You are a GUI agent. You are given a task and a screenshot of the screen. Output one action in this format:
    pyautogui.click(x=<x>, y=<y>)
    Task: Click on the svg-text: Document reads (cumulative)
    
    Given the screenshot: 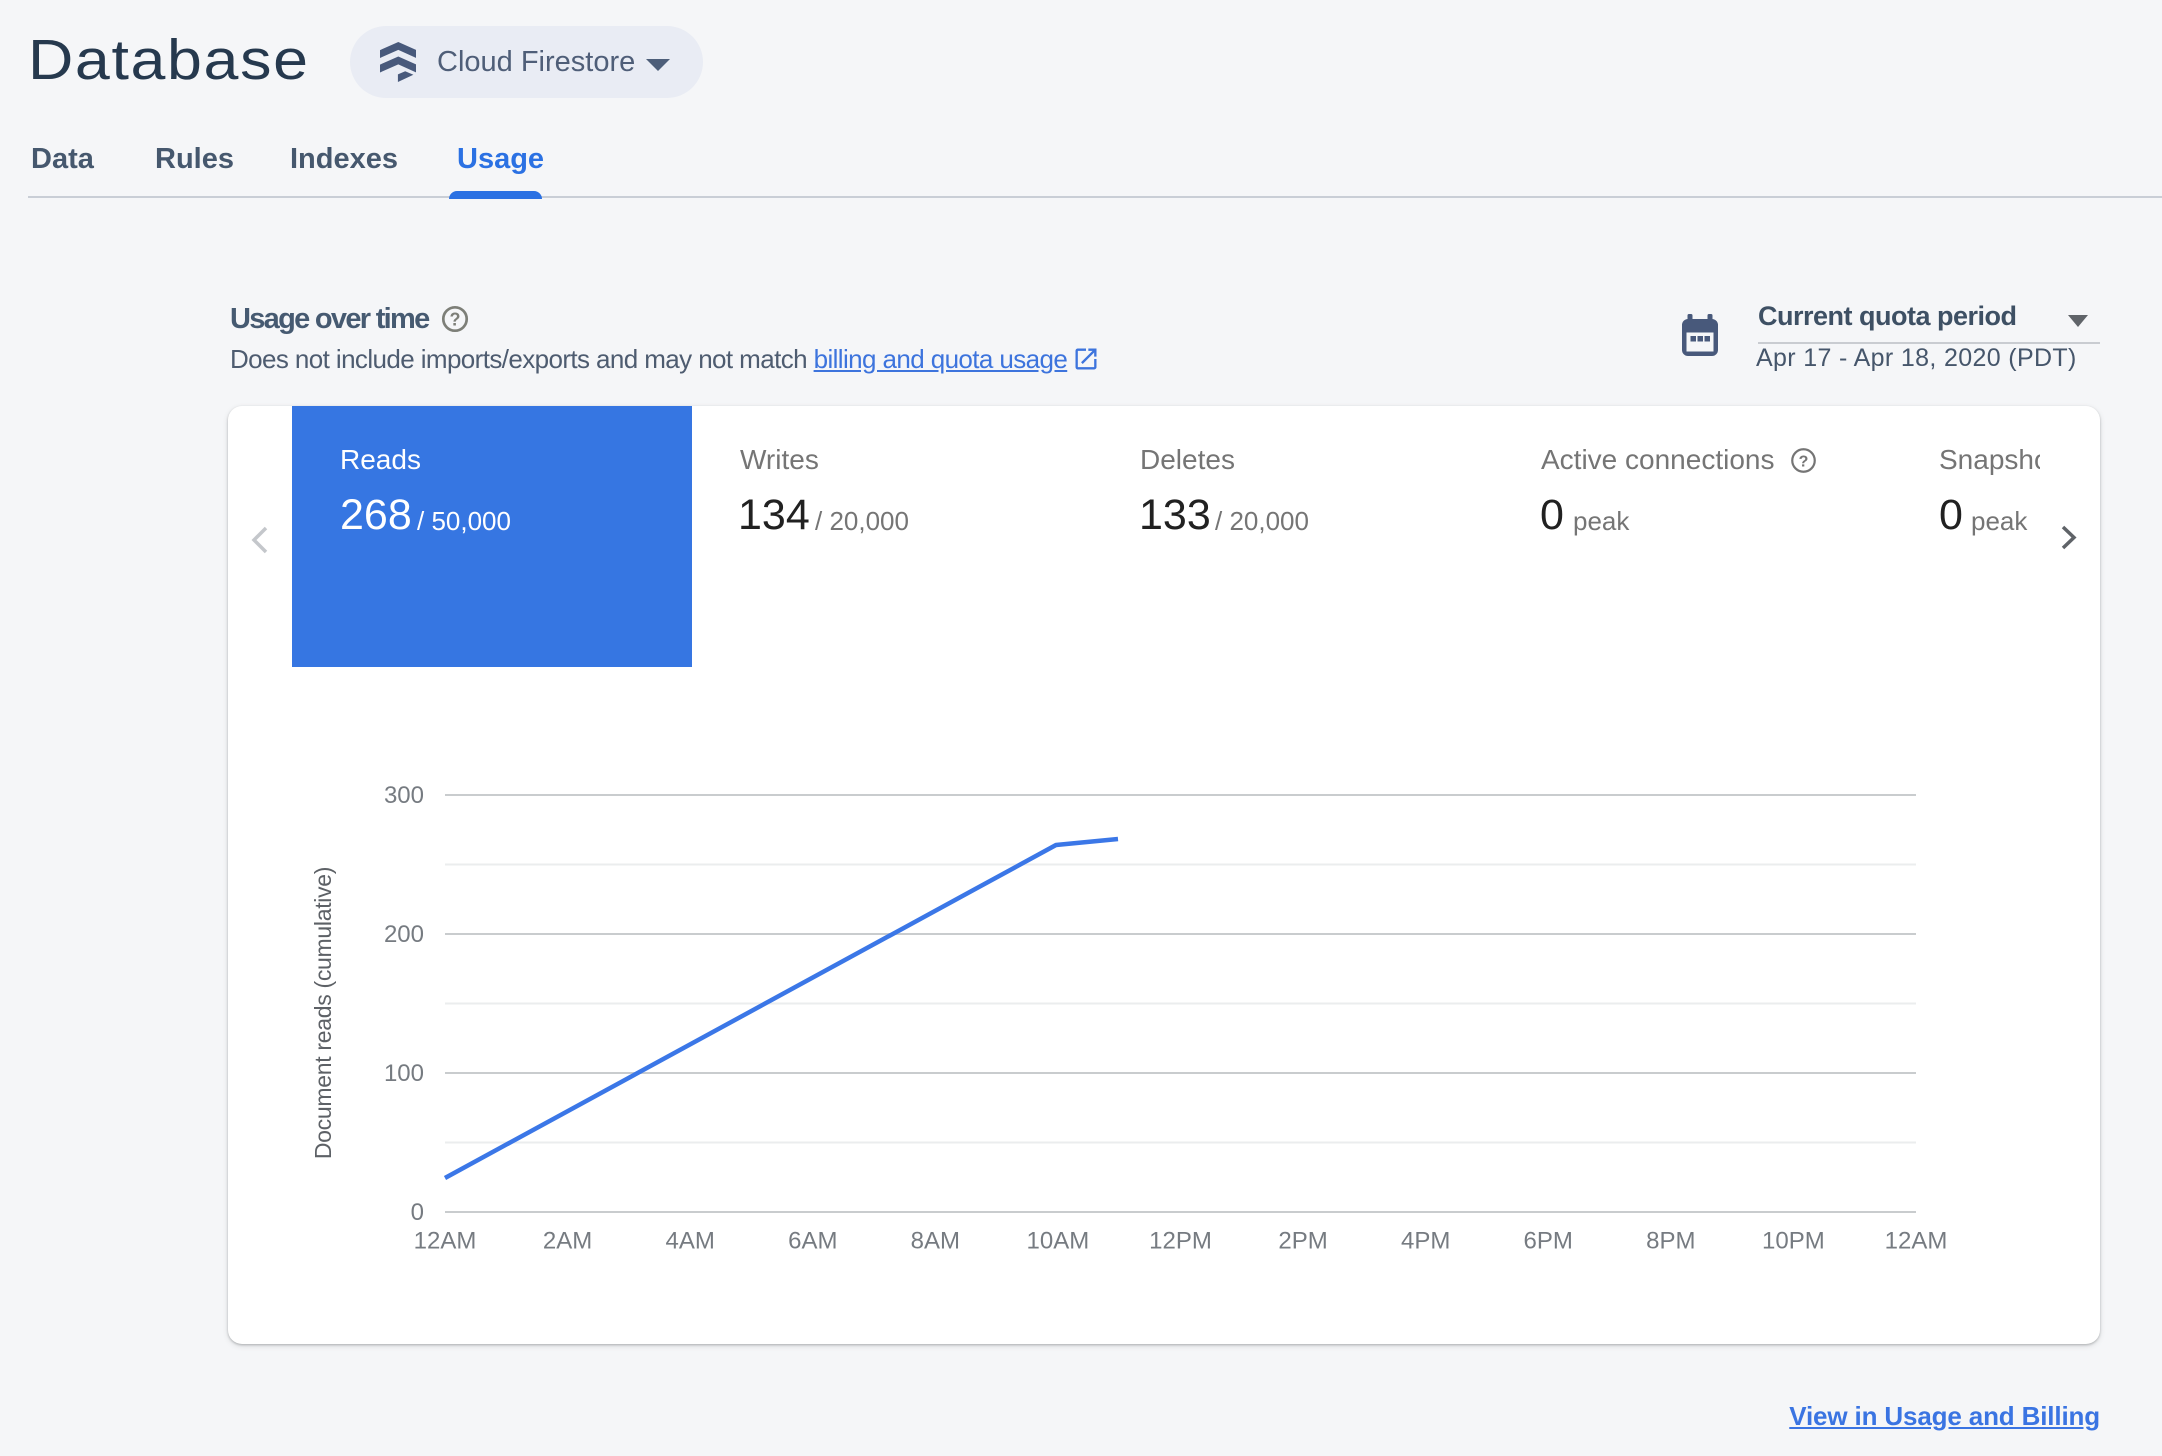 What is the action you would take?
    pyautogui.click(x=323, y=1013)
    